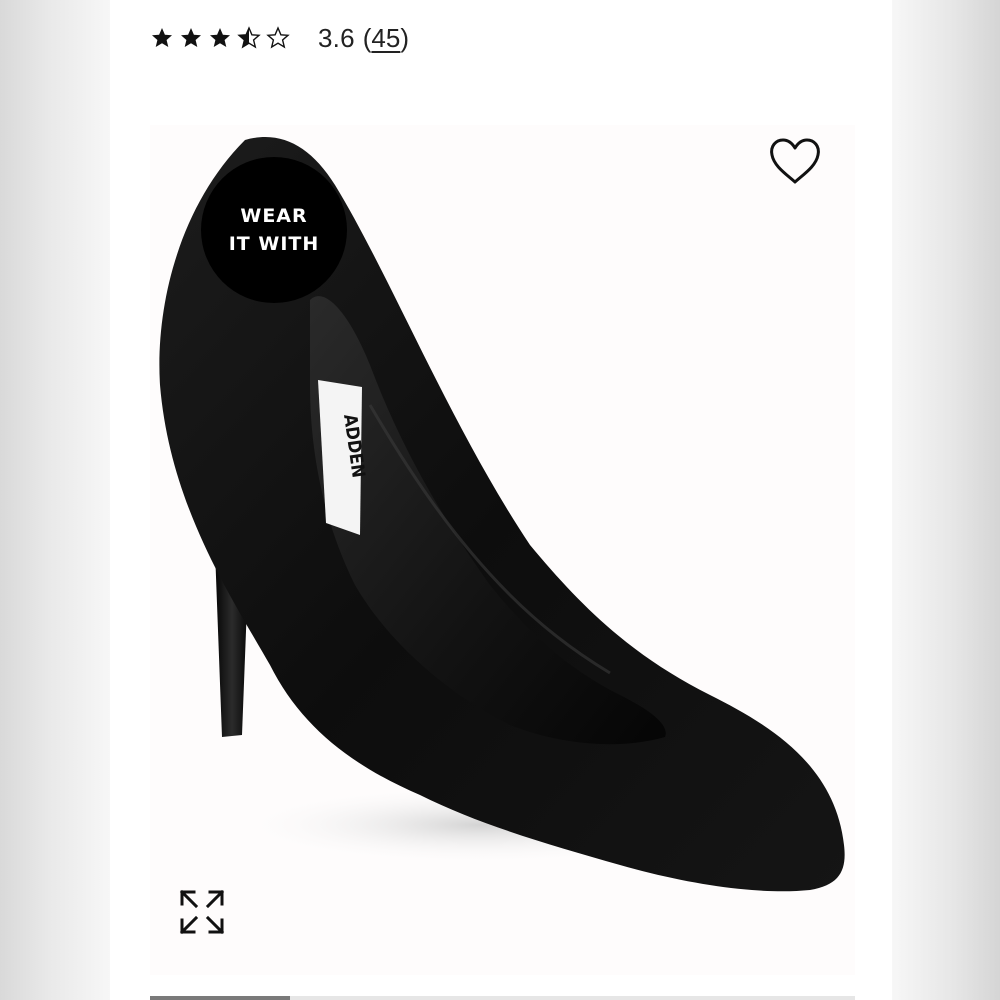 This screenshot has width=1000, height=1000. What do you see at coordinates (274, 244) in the screenshot?
I see `wear-it-with-line2: IT WITH` at bounding box center [274, 244].